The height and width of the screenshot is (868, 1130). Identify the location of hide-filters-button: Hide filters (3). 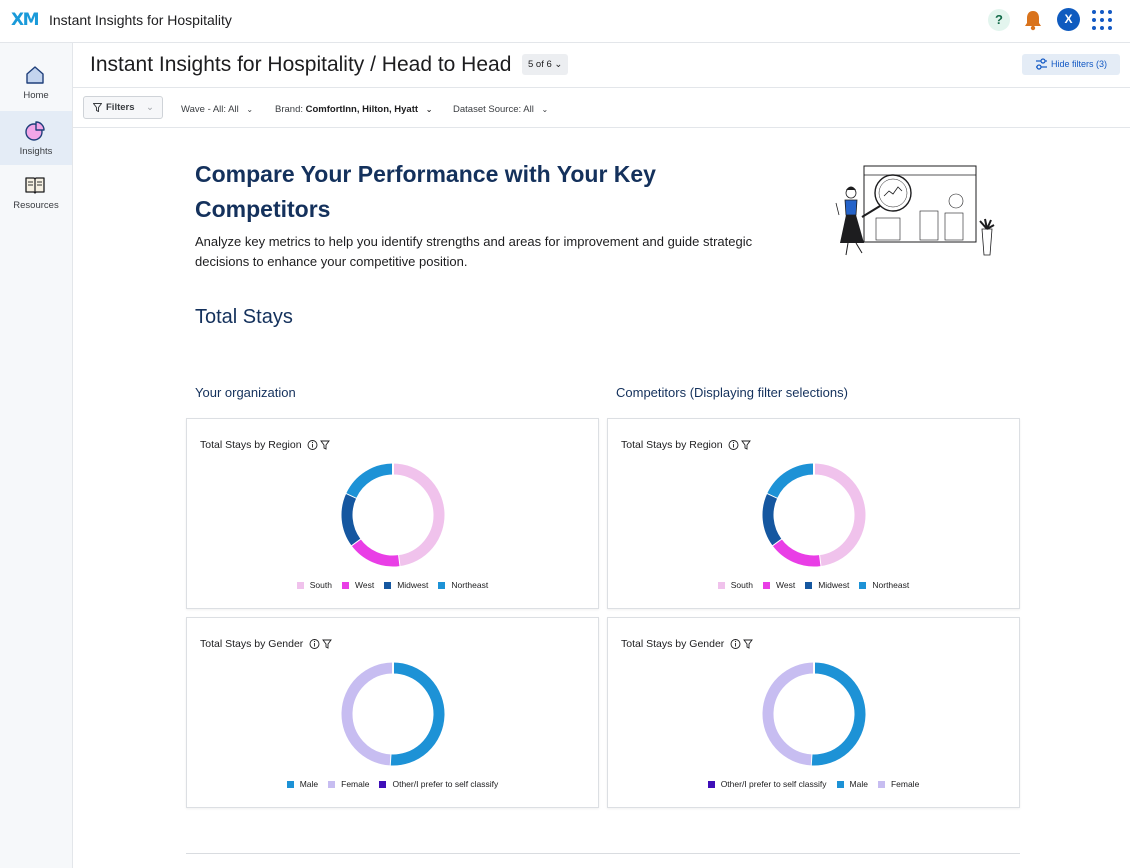
(1071, 64).